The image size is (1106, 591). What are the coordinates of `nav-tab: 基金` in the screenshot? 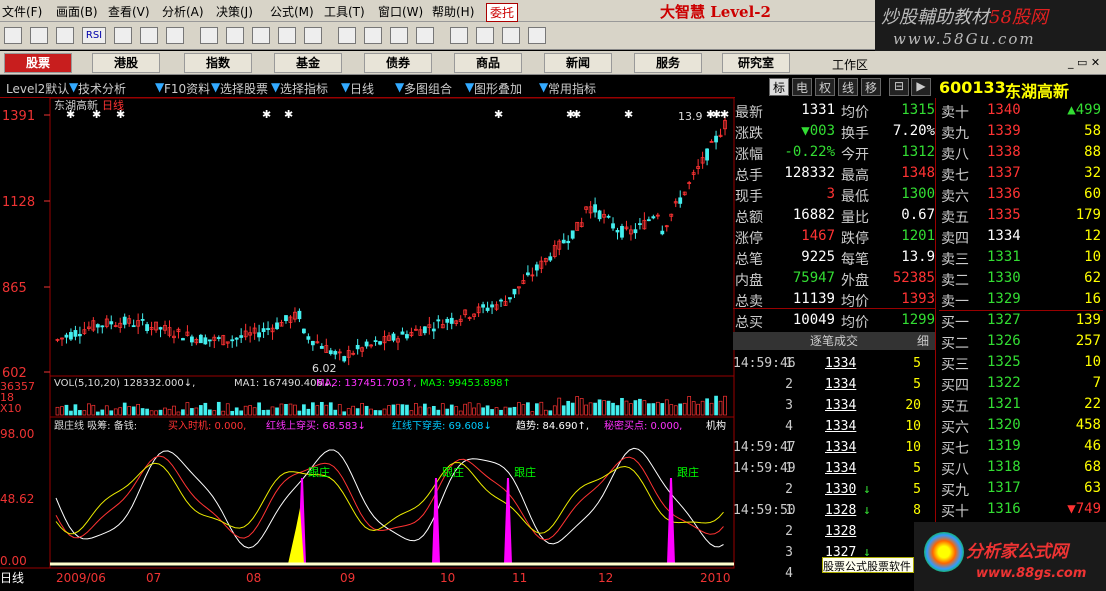 It's located at (308, 63).